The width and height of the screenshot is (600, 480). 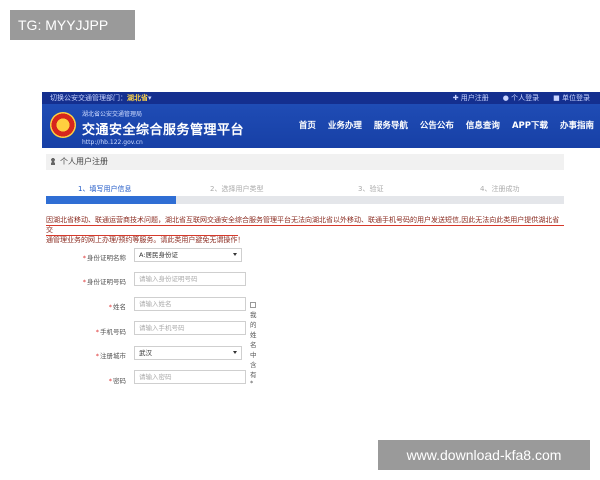 I want to click on register-link: ✚ 用户注册, so click(x=471, y=98).